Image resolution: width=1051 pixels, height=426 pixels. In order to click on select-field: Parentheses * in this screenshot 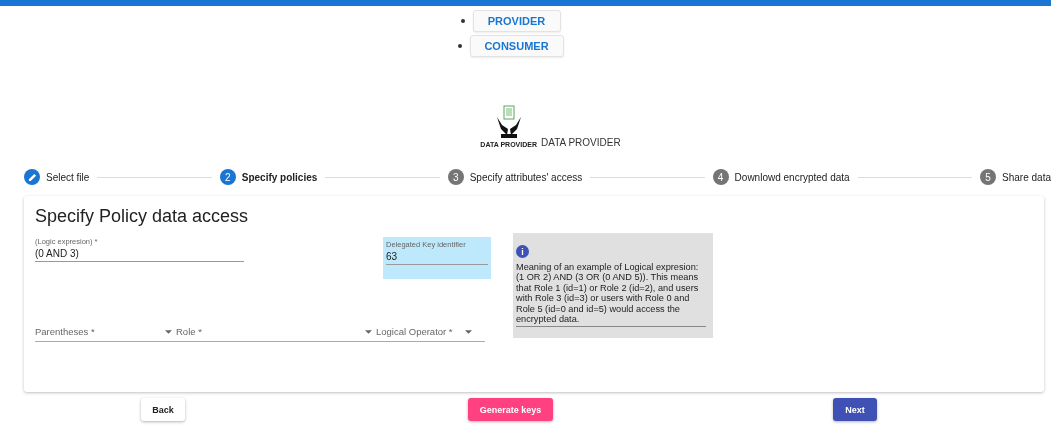, I will do `click(100, 333)`.